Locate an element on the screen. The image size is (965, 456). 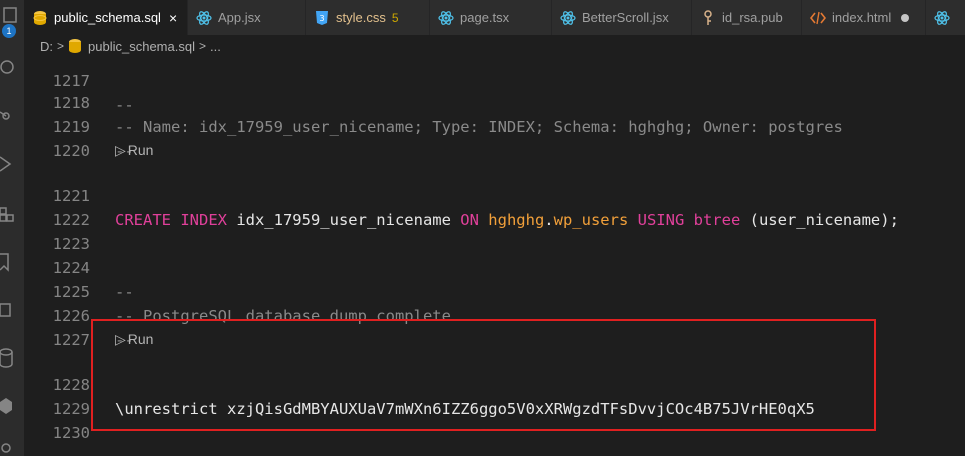
tab-style-css: 3 style.css 5 is located at coordinates (368, 17).